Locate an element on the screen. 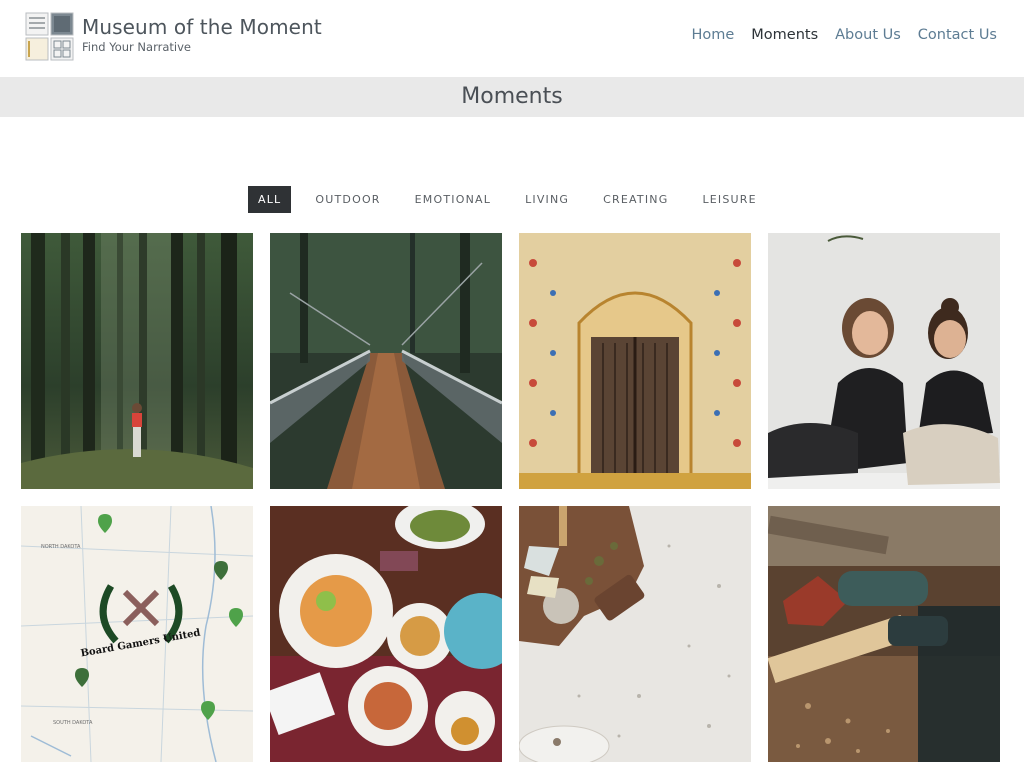 This screenshot has width=1024, height=784. page-title: Moments is located at coordinates (512, 96).